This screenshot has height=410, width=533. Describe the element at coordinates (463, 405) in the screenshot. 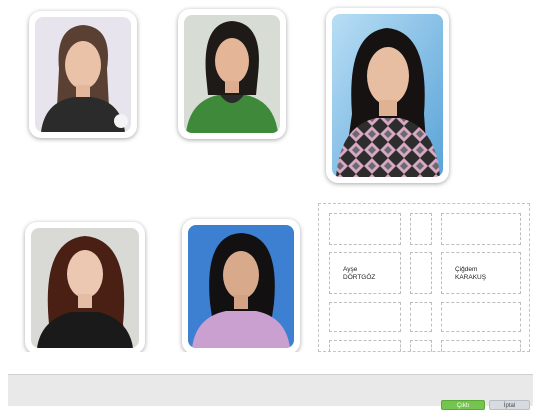

I see `print-button: Çıktı` at that location.